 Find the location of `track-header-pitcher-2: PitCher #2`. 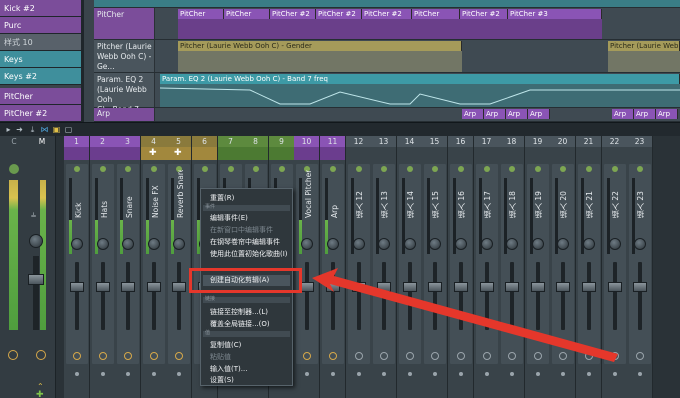

track-header-pitcher-2: PitCher #2 is located at coordinates (40, 113).